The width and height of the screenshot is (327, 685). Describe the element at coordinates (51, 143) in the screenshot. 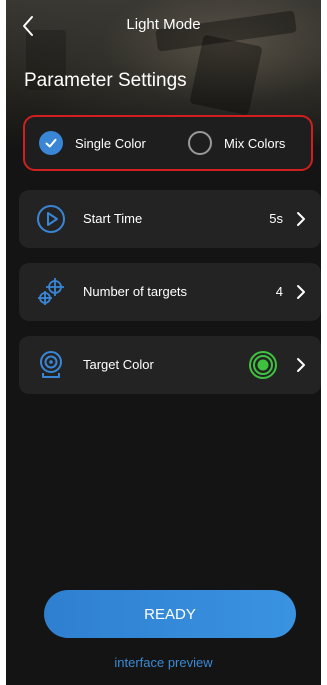

I see `radio-checked-icon` at that location.